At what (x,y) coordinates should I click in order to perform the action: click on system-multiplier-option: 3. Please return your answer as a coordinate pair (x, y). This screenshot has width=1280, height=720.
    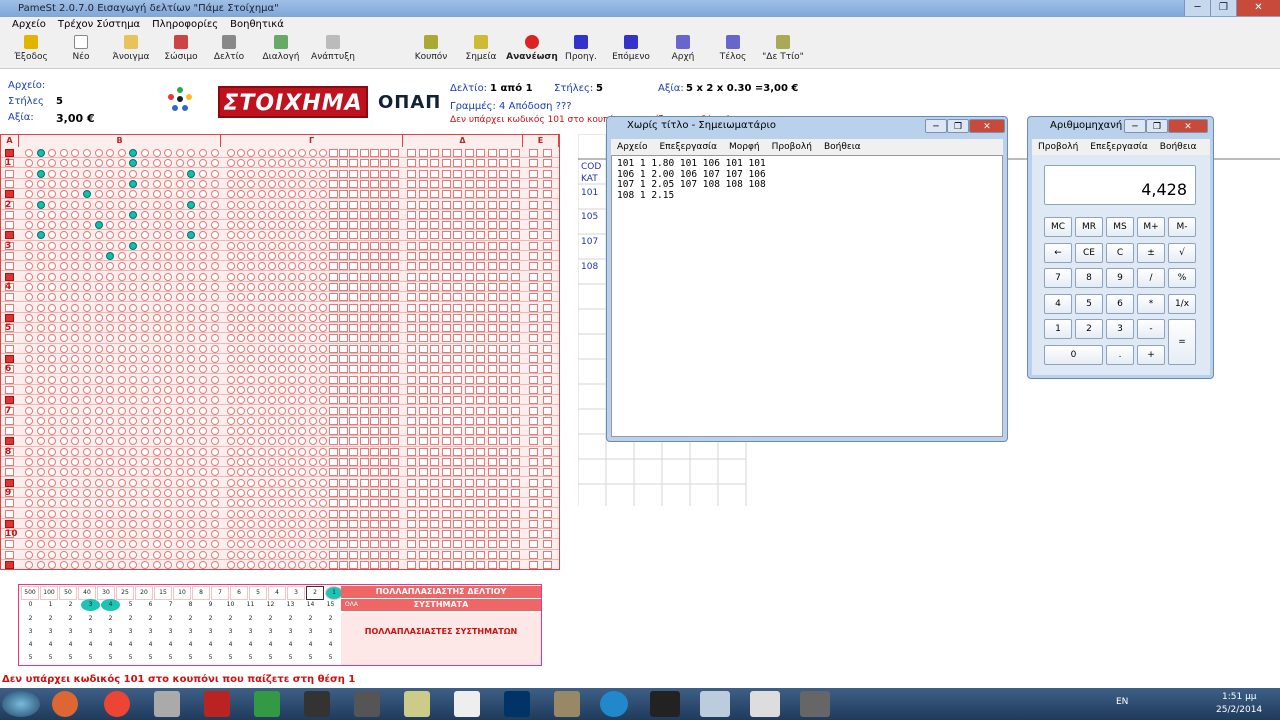
    Looking at the image, I should click on (190, 632).